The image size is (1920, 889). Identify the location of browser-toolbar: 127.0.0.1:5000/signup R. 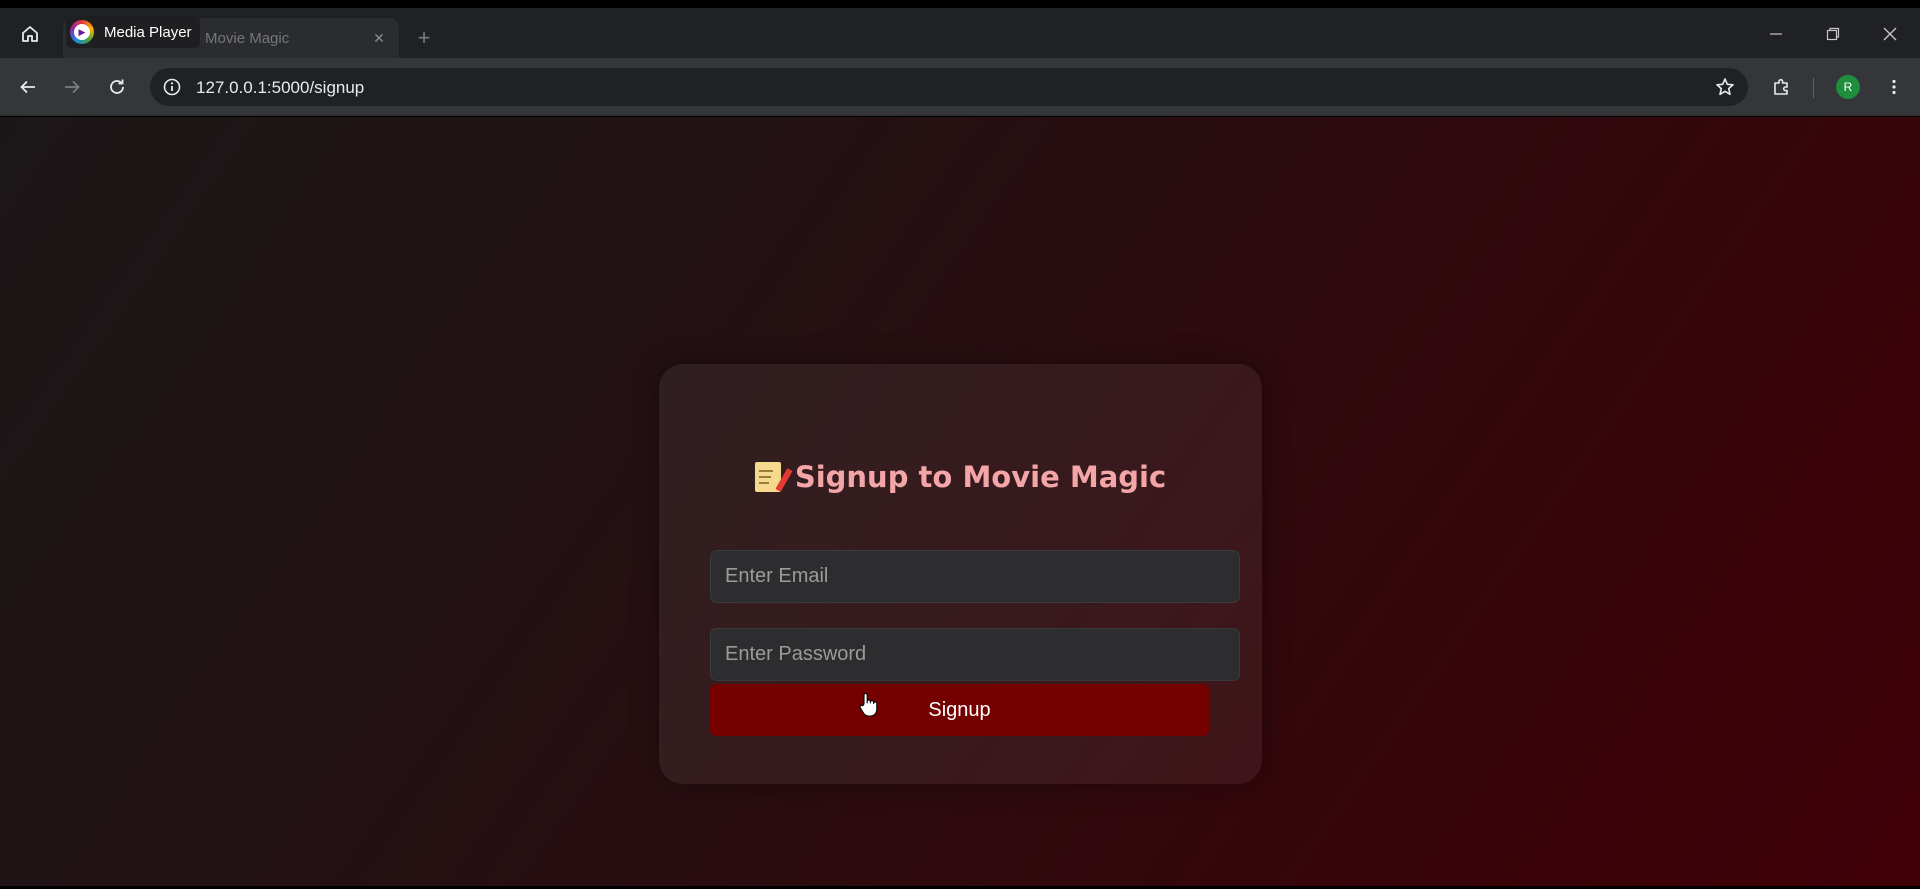
(960, 87).